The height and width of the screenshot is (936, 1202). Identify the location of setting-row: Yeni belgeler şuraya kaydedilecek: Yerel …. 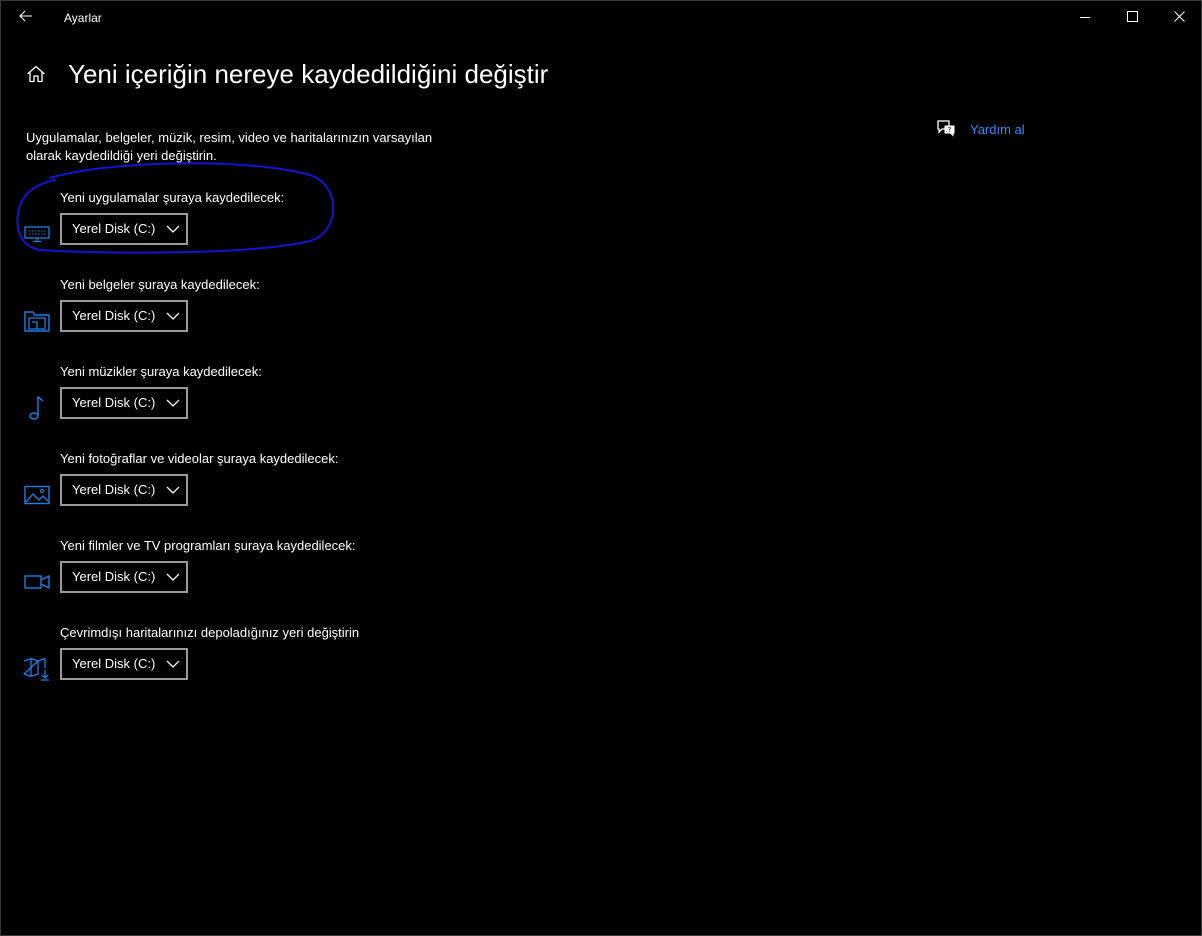
(232, 317).